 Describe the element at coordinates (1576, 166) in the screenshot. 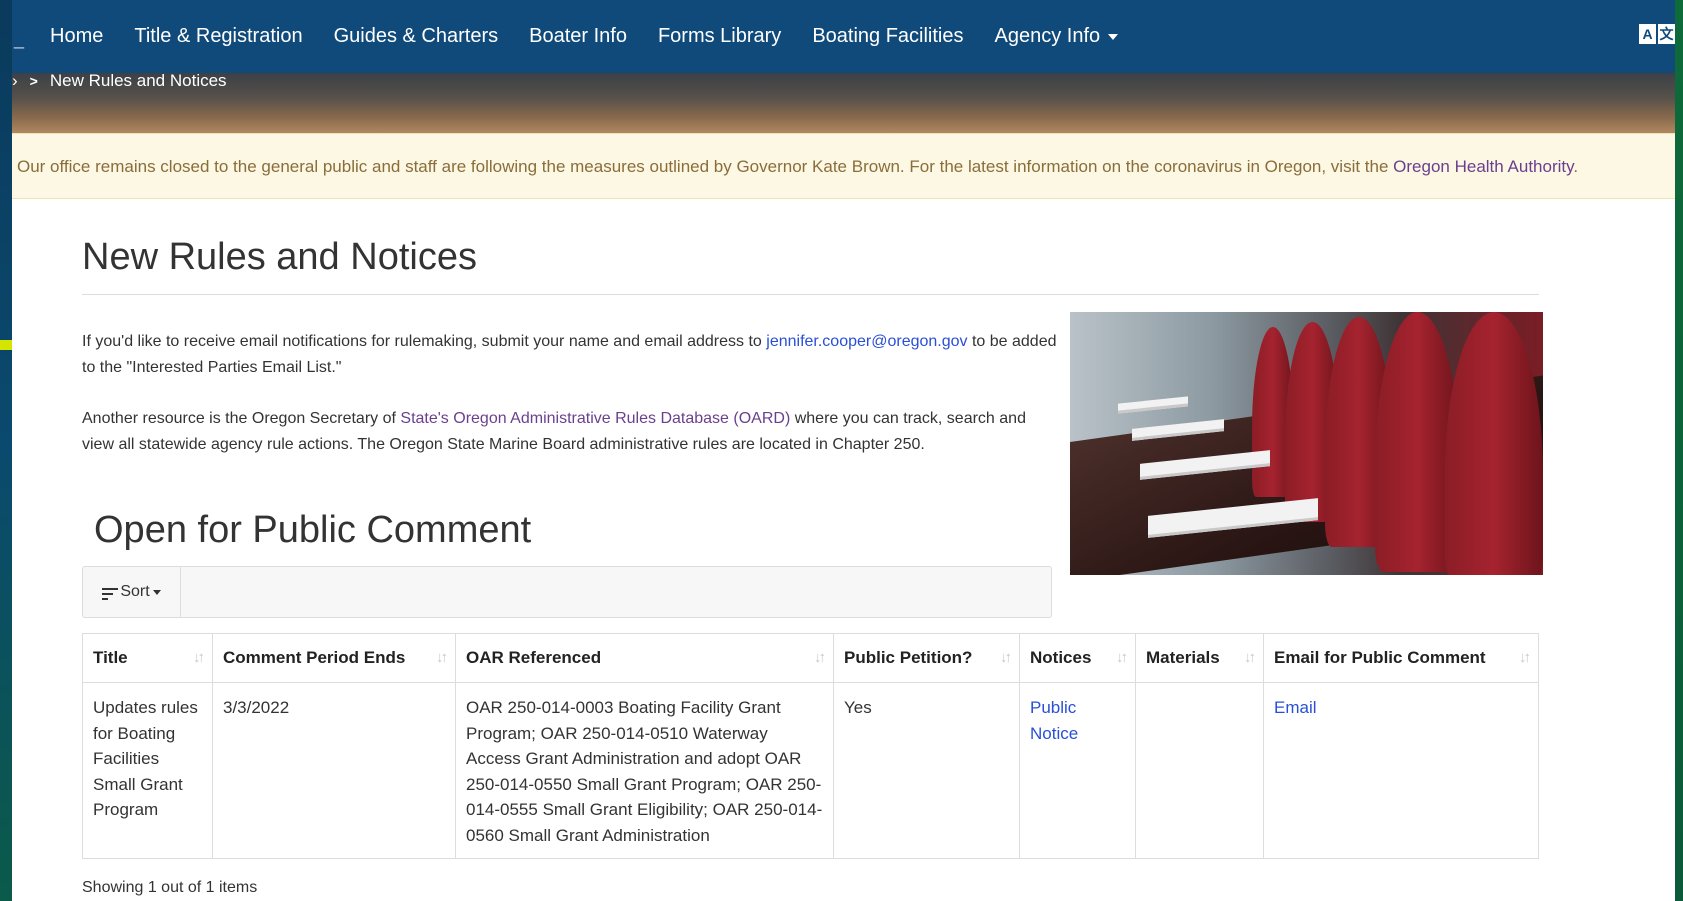

I see `alert-end: .` at that location.